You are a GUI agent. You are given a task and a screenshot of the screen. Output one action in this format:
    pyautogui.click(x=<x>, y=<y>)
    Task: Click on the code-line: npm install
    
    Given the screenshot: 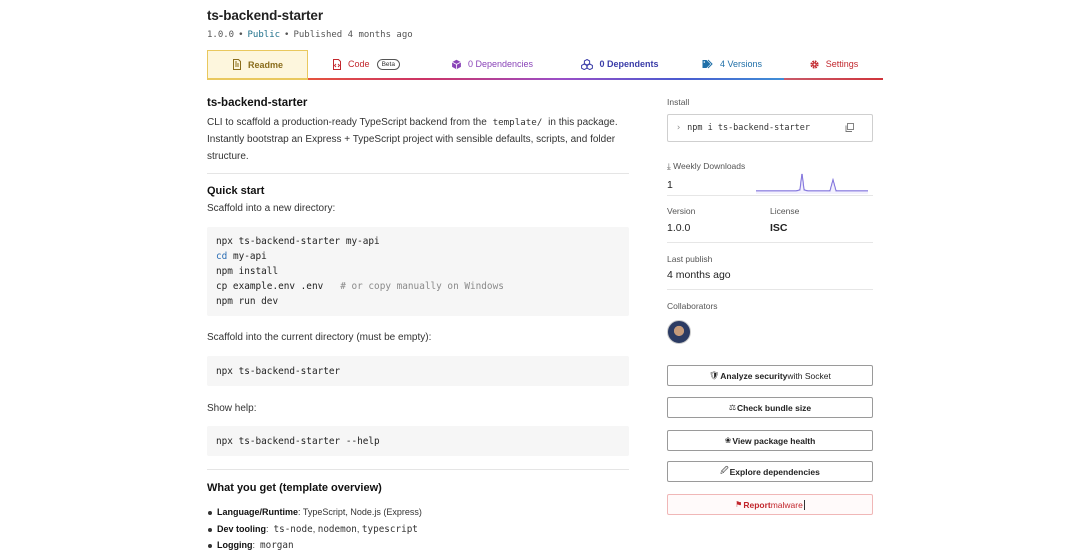 What is the action you would take?
    pyautogui.click(x=247, y=271)
    